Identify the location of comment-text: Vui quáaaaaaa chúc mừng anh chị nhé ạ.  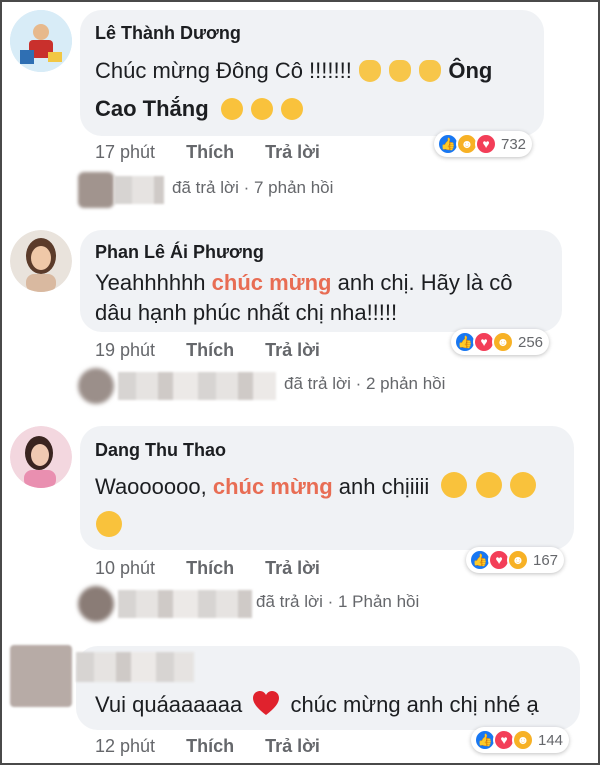
(335, 705).